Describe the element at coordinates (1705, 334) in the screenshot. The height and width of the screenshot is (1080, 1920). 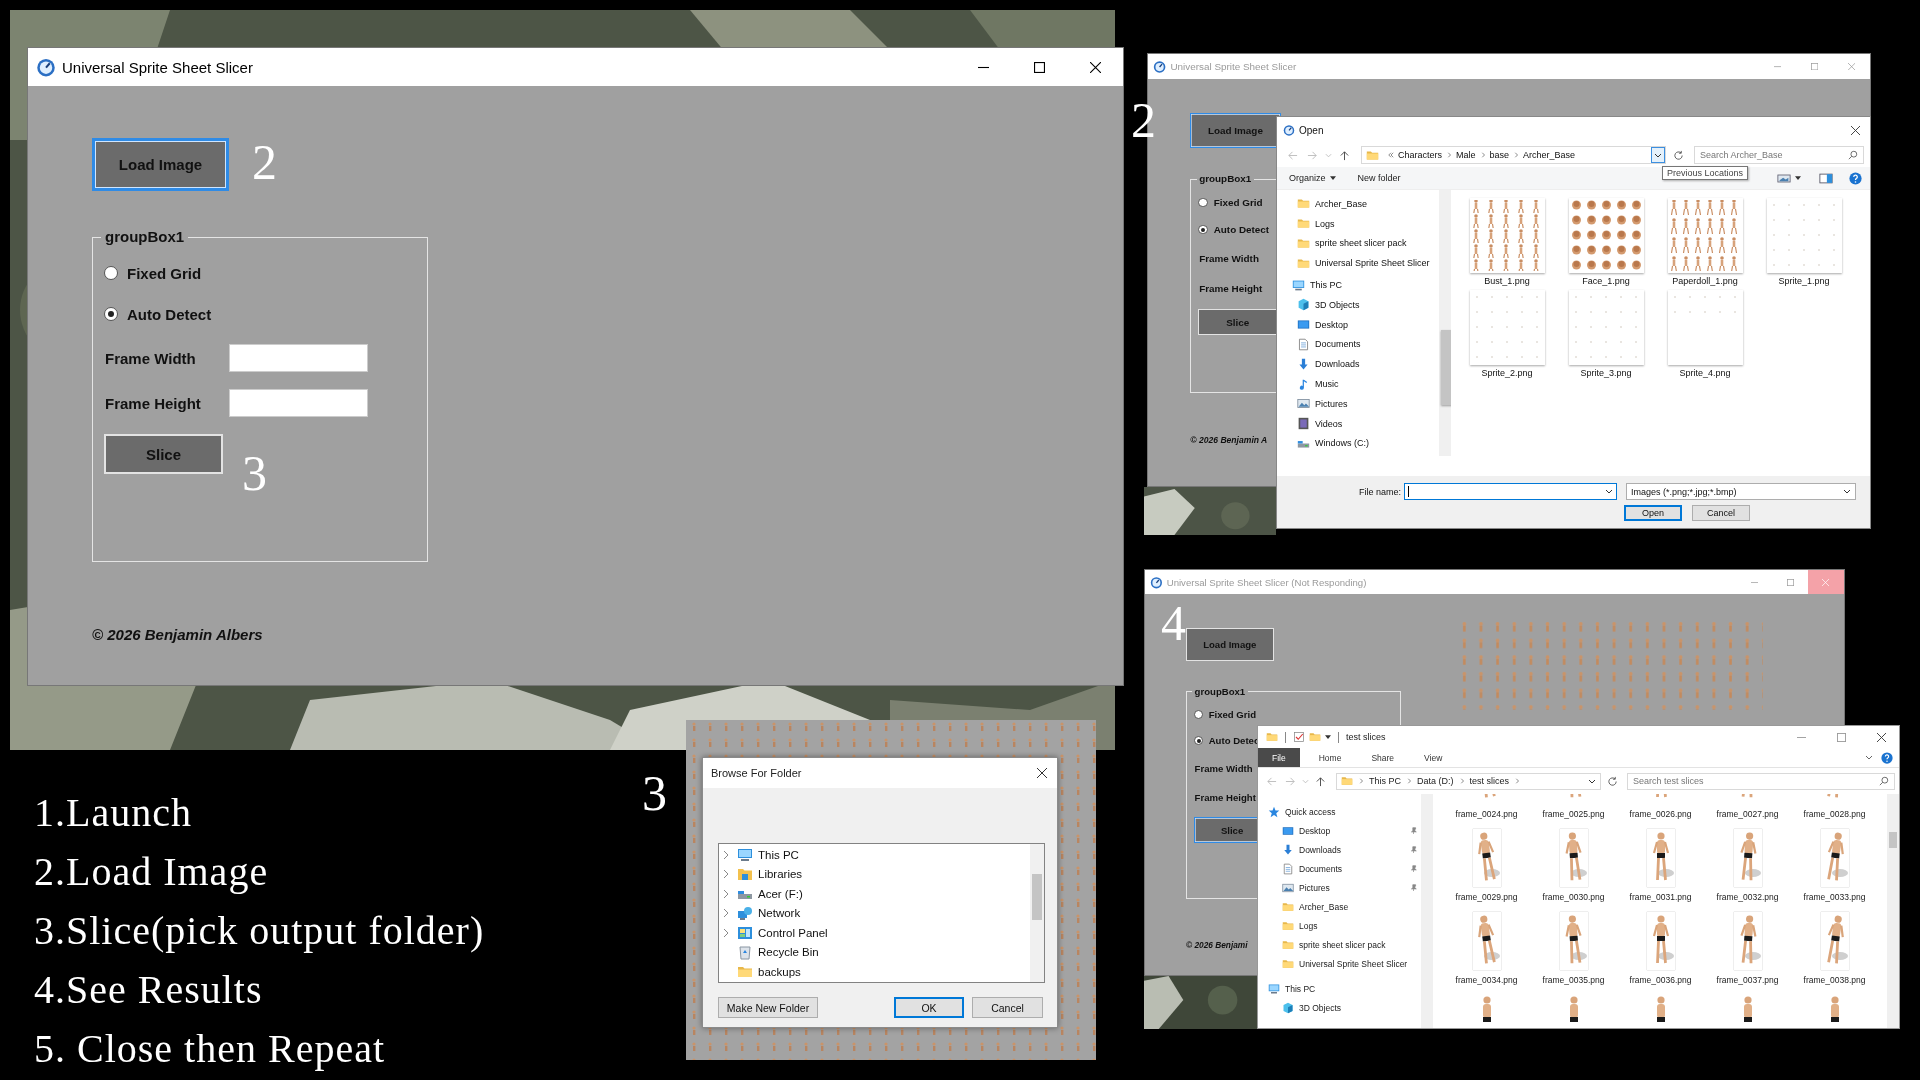
I see `file-item: Sprite_4.png` at that location.